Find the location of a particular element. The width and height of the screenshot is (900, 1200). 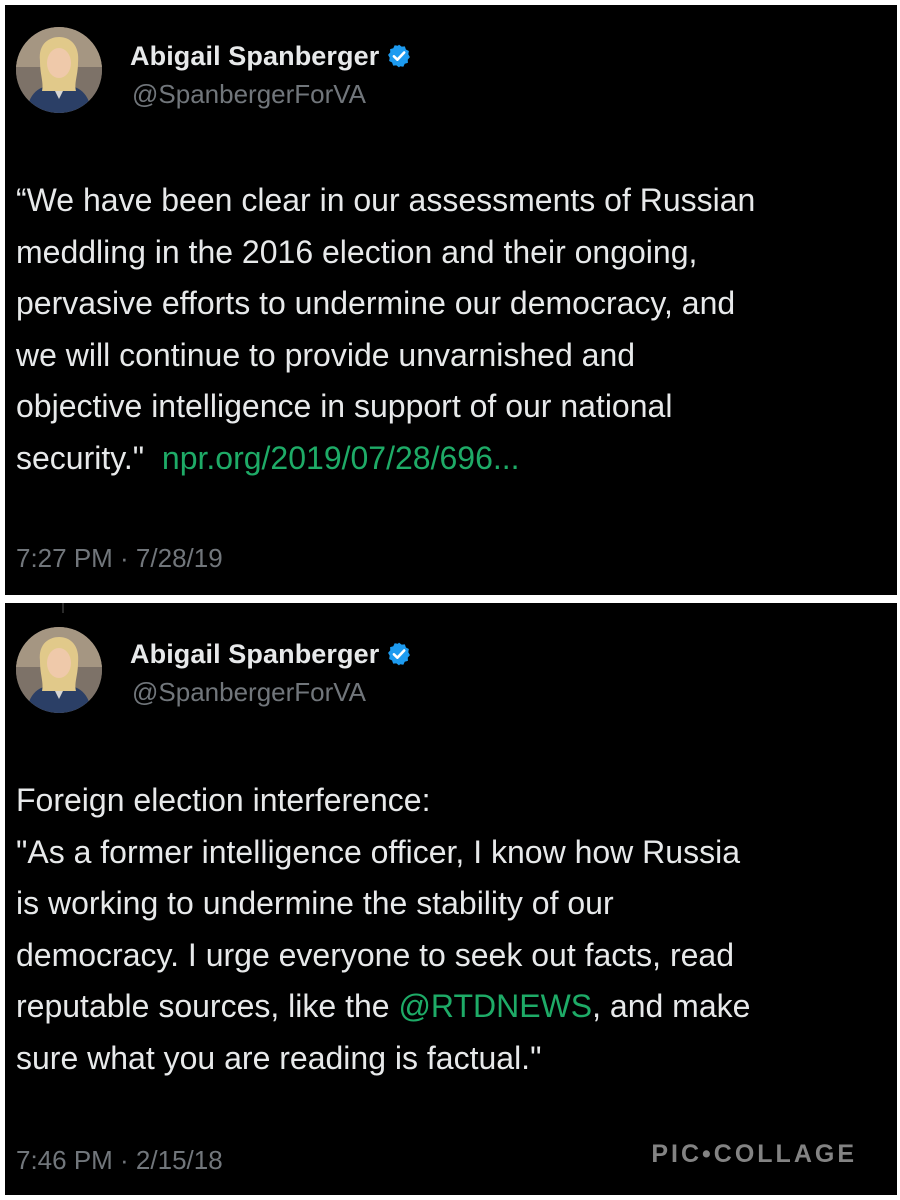

tweet-timestamp: 7:46 PM · 2/15/18 is located at coordinates (119, 1160).